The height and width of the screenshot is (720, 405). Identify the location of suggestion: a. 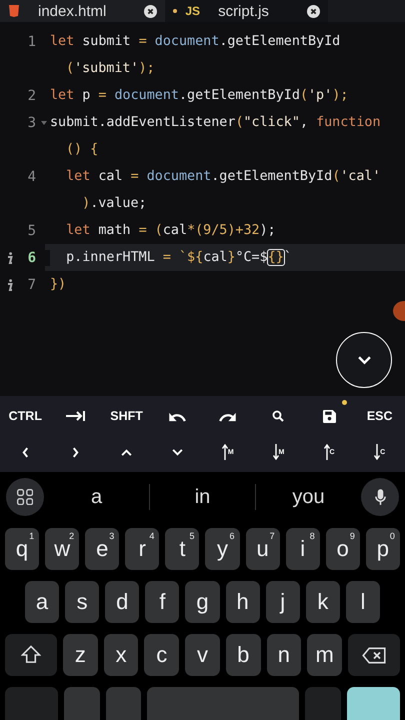
(96, 497).